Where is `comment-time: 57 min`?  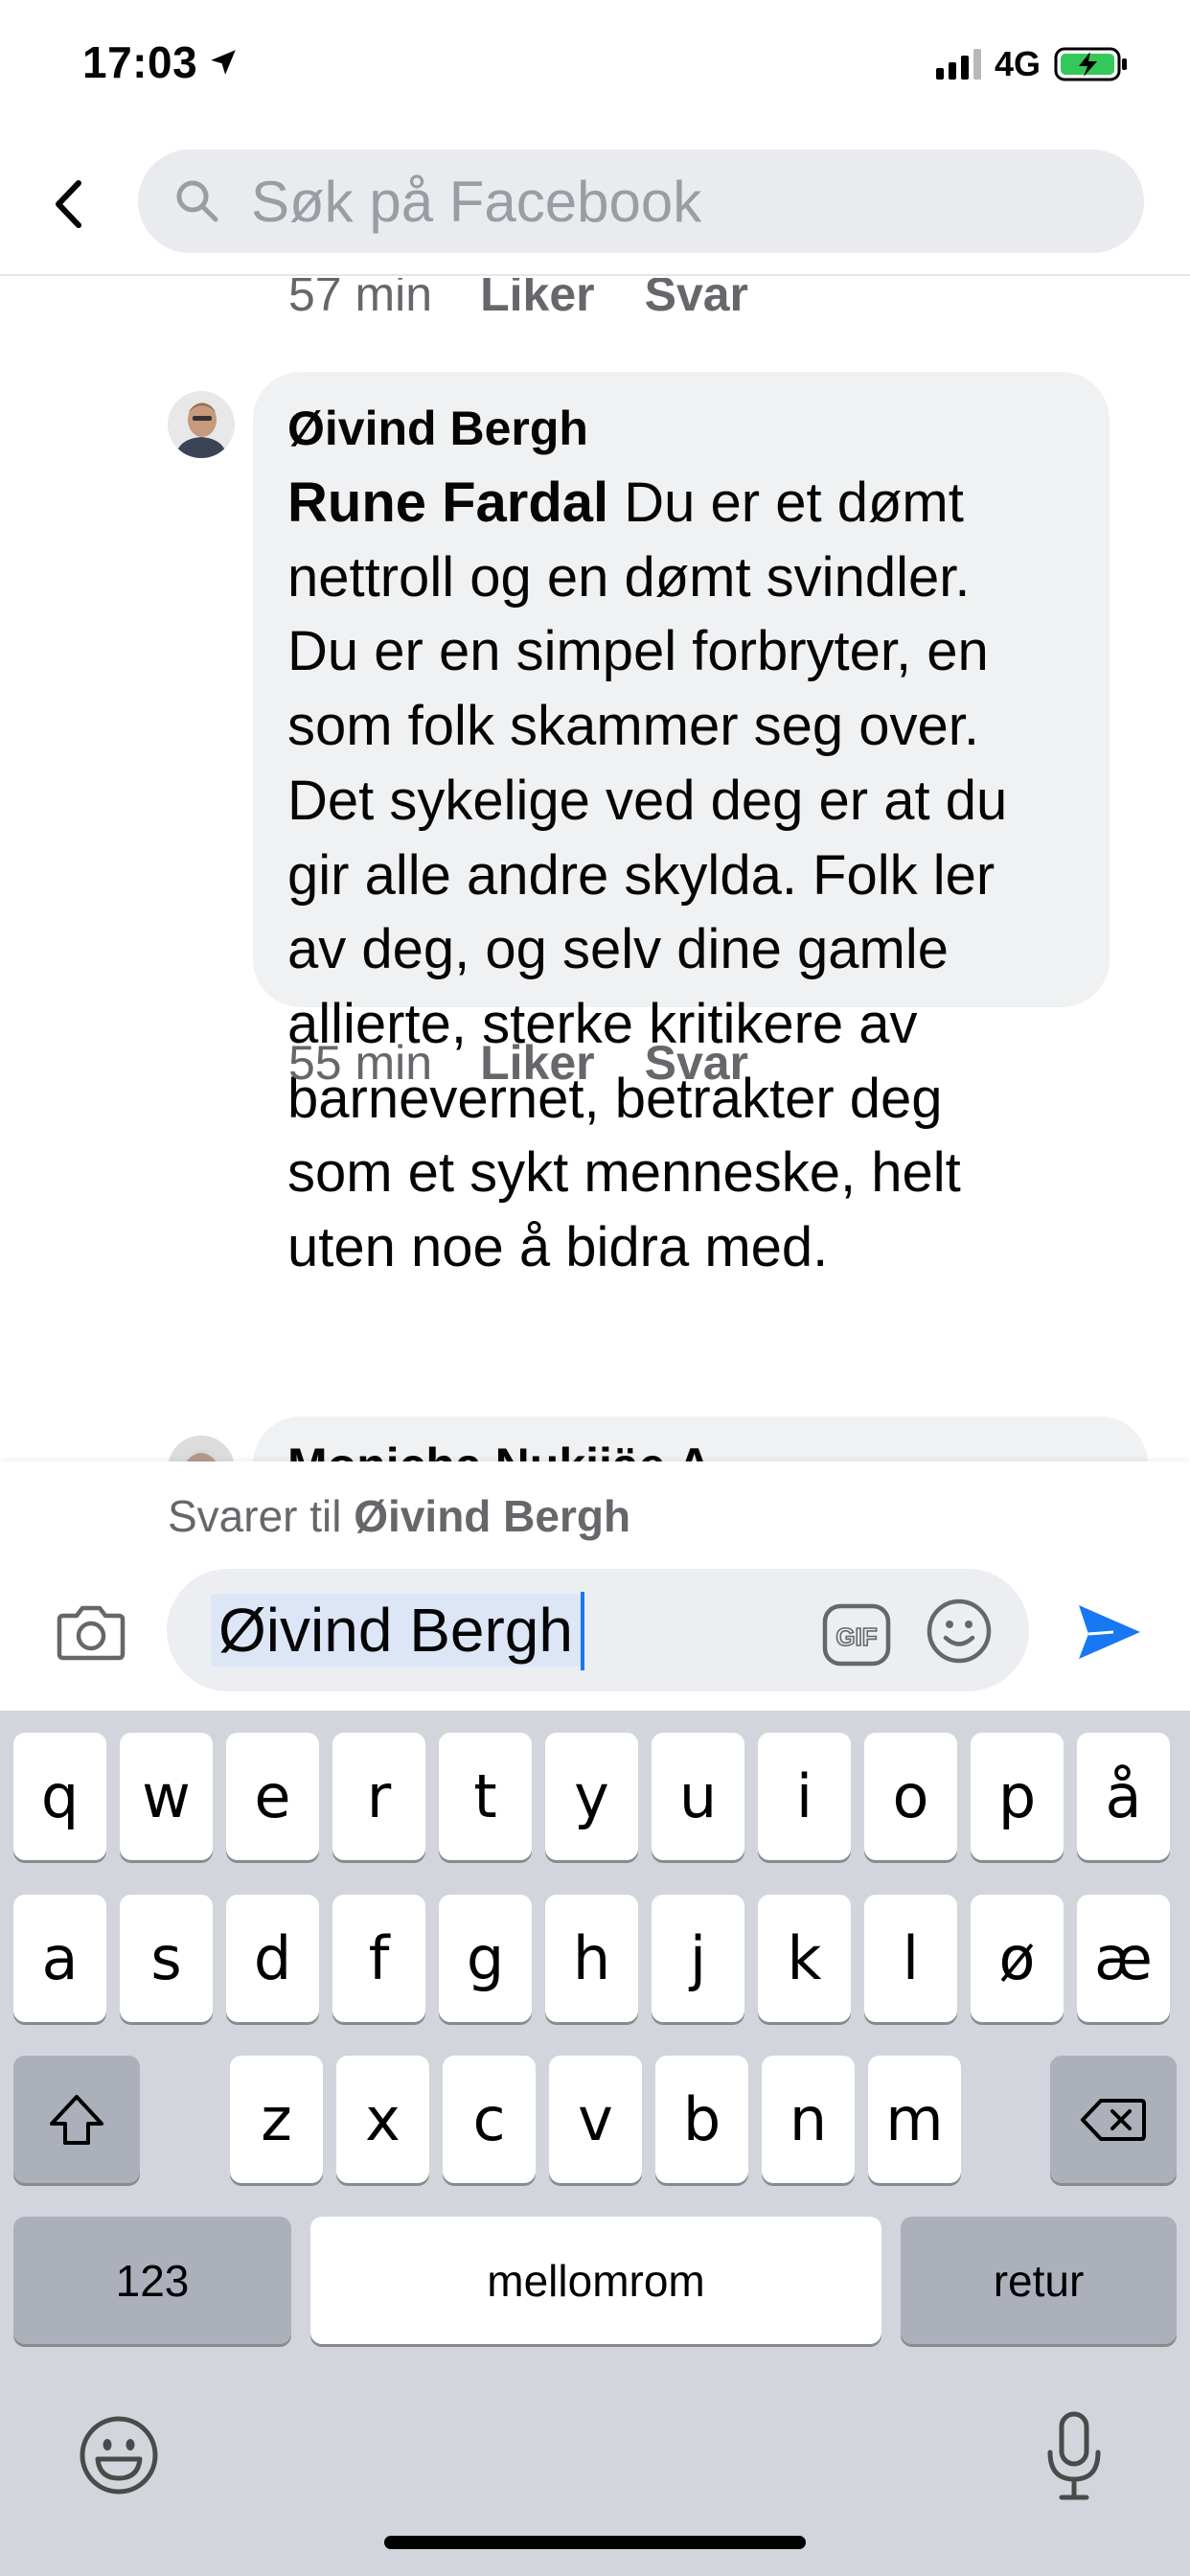
comment-time: 57 min is located at coordinates (360, 299).